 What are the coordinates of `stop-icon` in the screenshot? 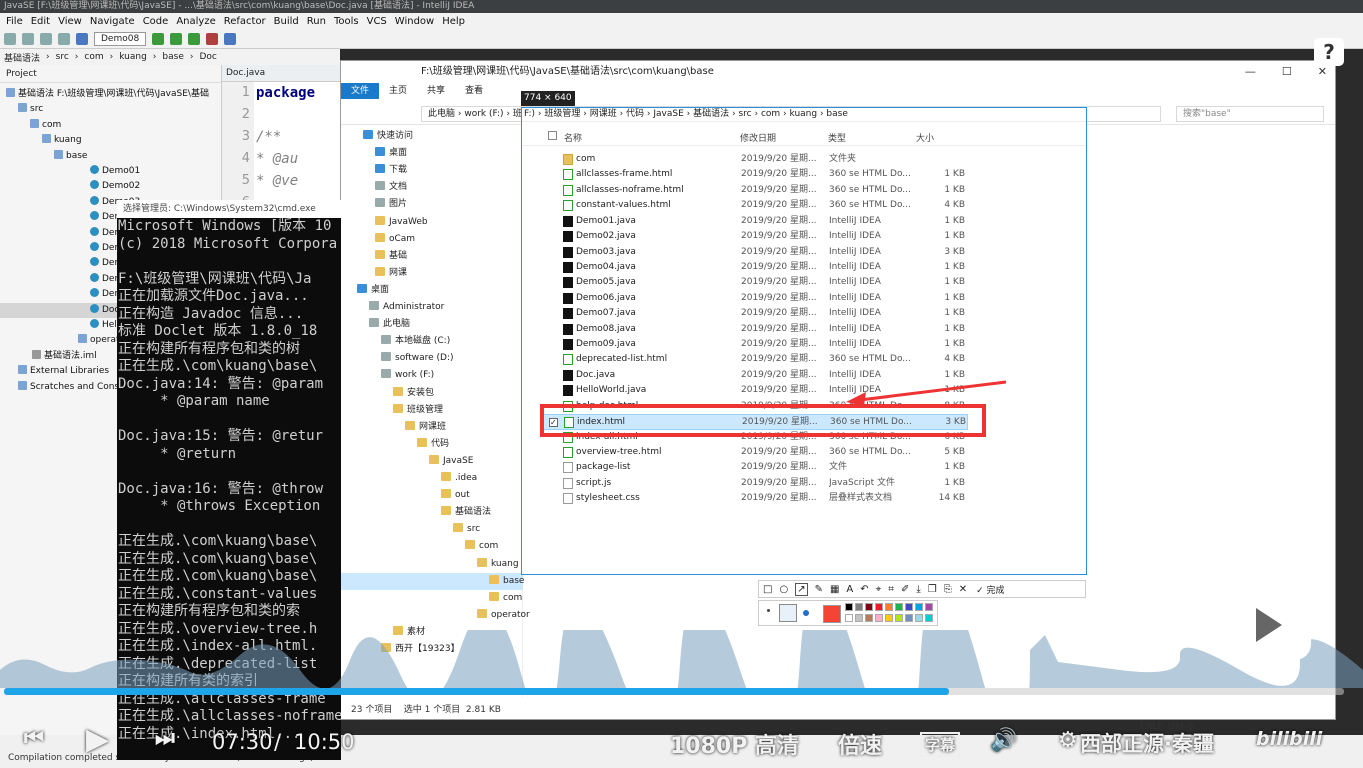 It's located at (212, 38).